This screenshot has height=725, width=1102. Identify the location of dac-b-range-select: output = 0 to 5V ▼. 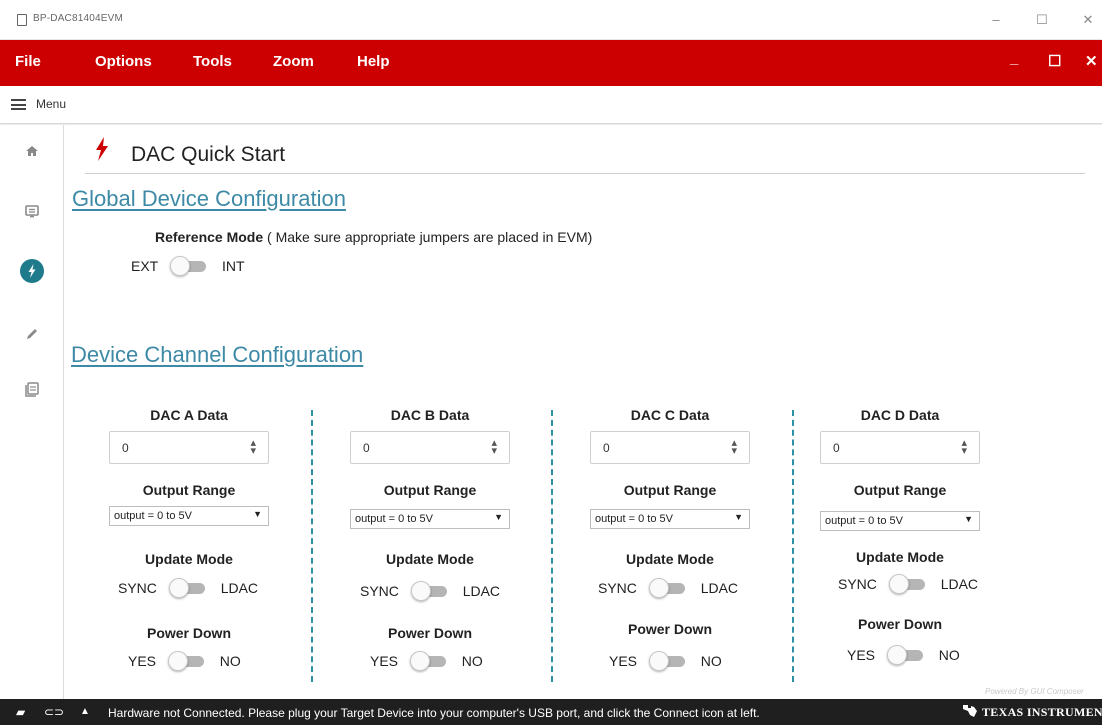
(430, 519).